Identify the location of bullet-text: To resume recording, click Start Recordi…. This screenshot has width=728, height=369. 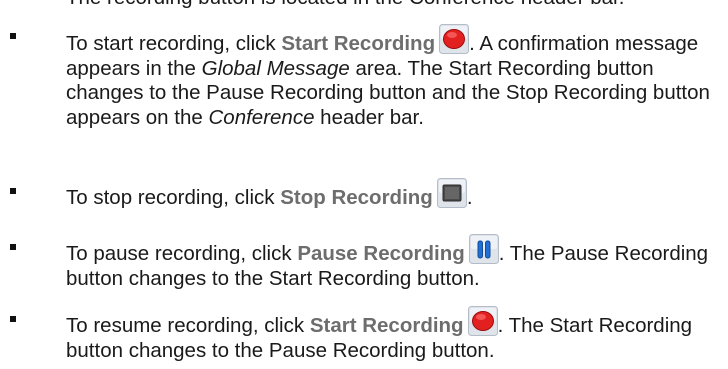
(397, 334).